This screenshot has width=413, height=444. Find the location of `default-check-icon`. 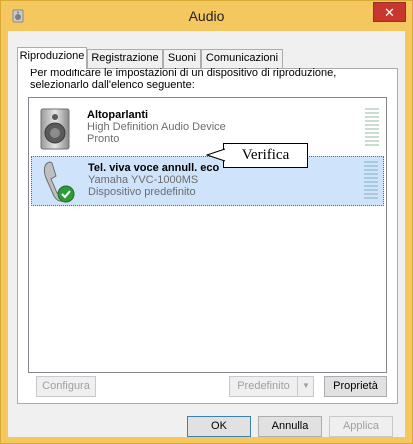

default-check-icon is located at coordinates (66, 194).